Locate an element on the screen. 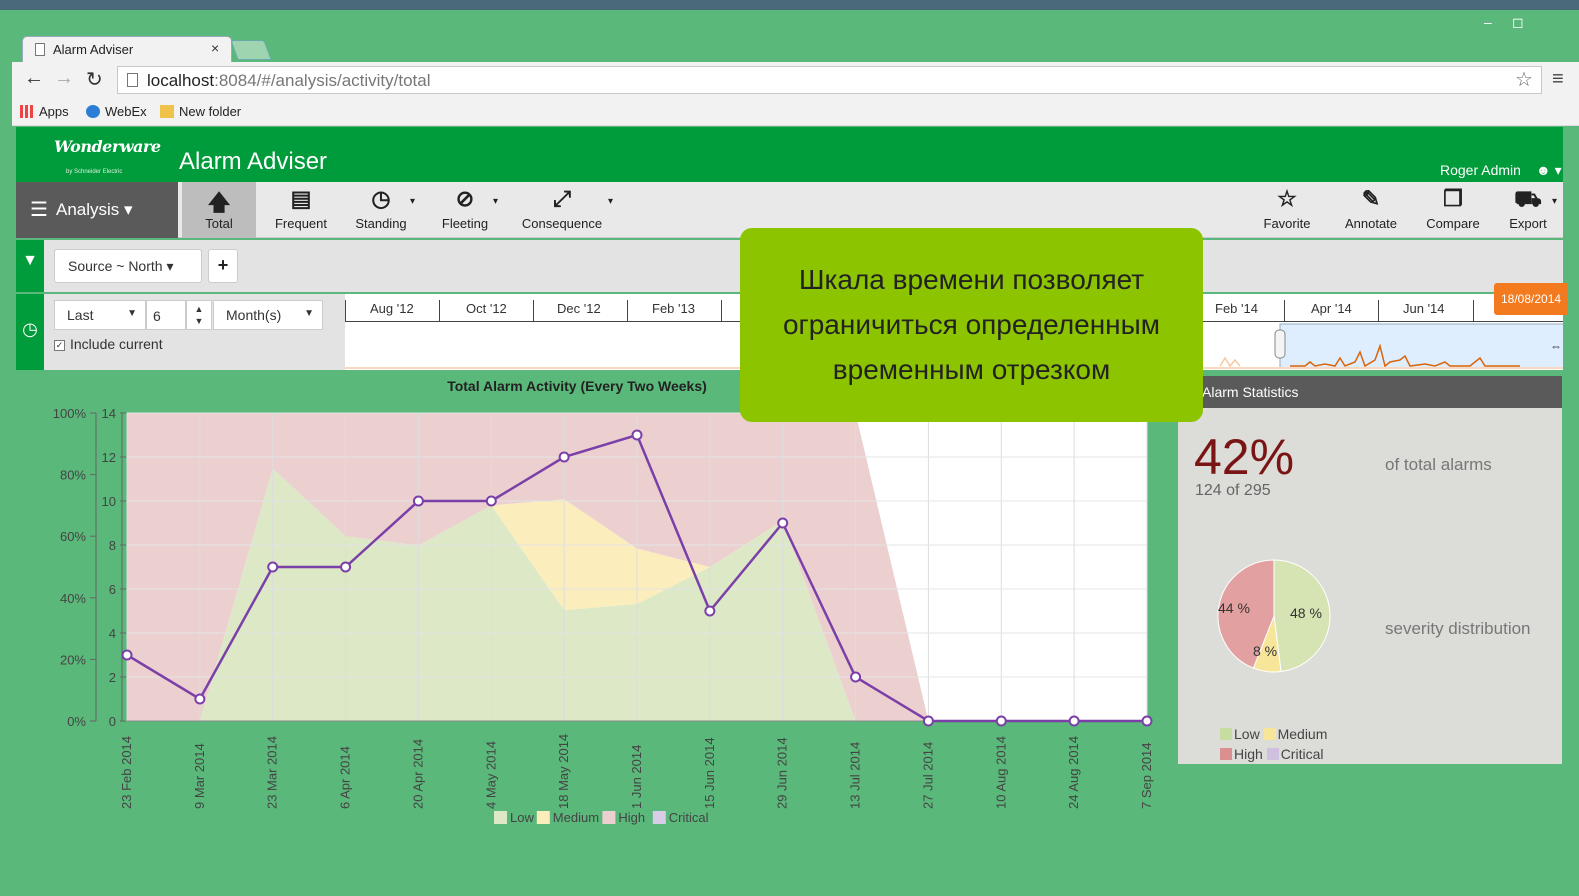 This screenshot has height=896, width=1579. legend-label: High is located at coordinates (631, 817).